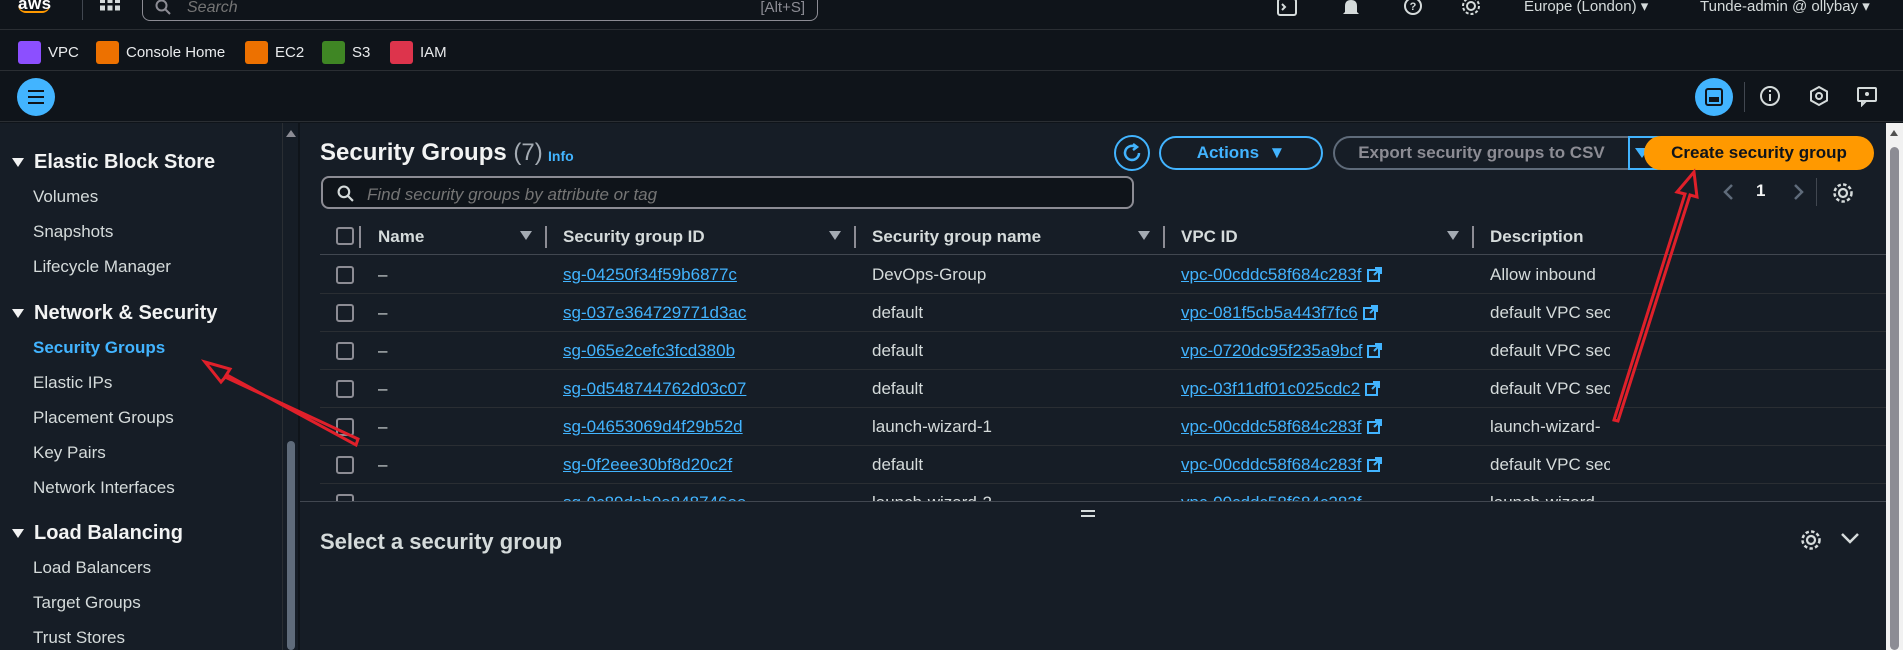 The height and width of the screenshot is (650, 1903). Describe the element at coordinates (649, 351) in the screenshot. I see `security-group-id-link: sg-065e2cefc3fcd380b` at that location.